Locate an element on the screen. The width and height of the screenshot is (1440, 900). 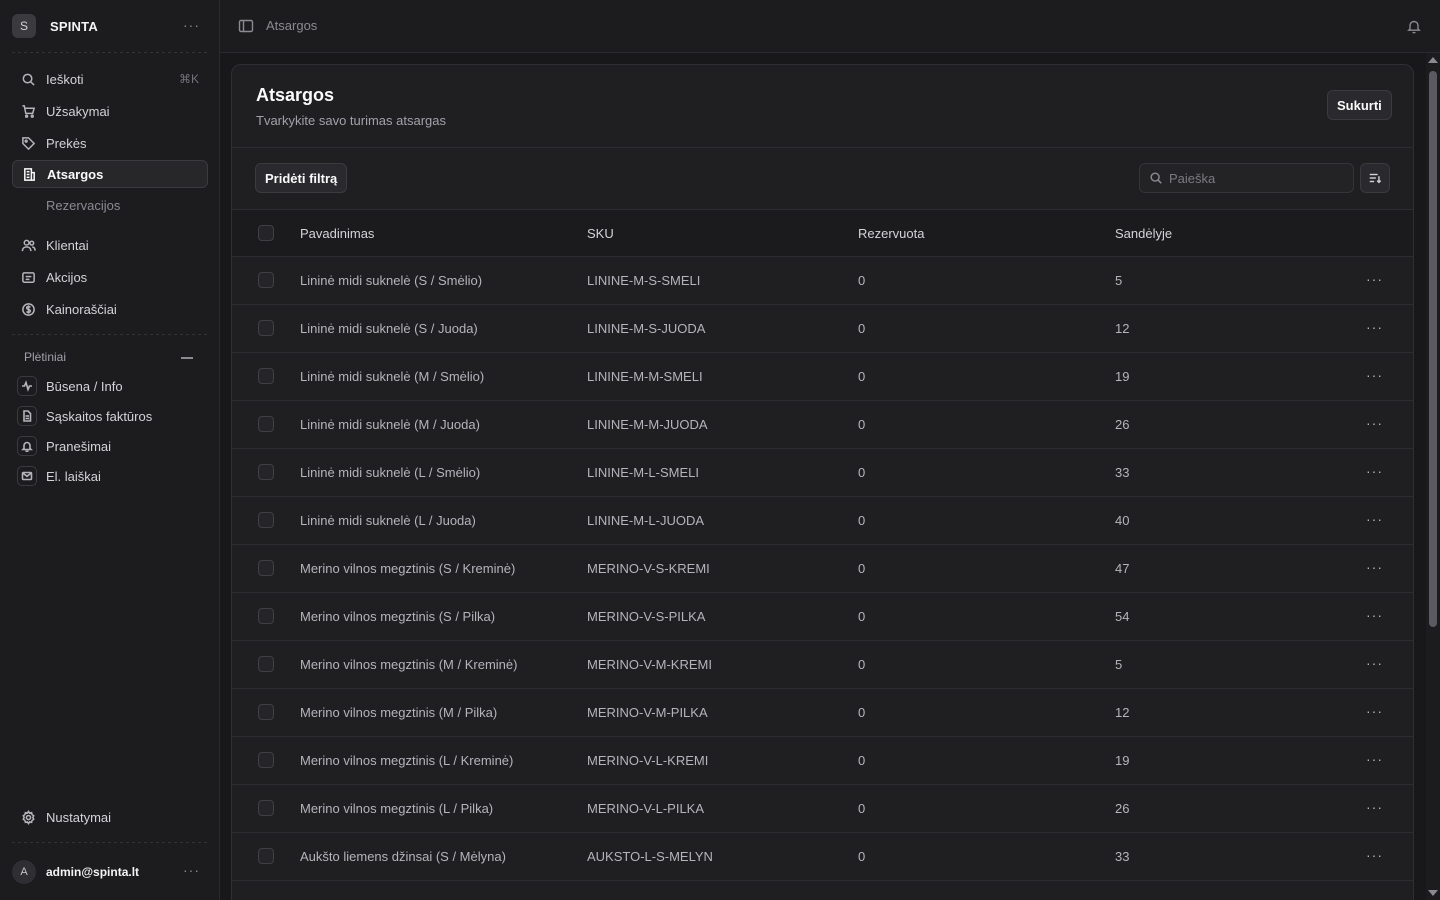
search-input is located at coordinates (1259, 178).